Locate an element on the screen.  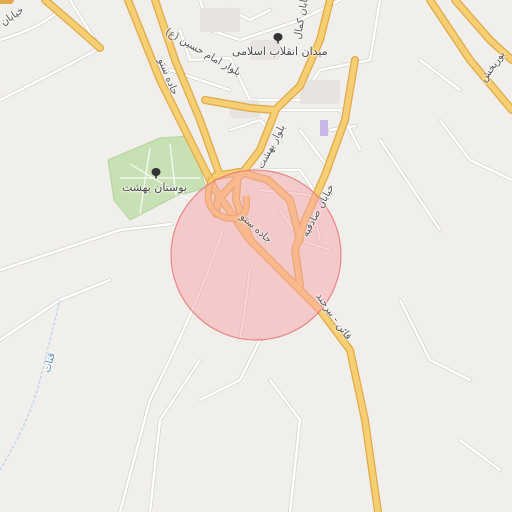
water-channel is located at coordinates (30, 385).